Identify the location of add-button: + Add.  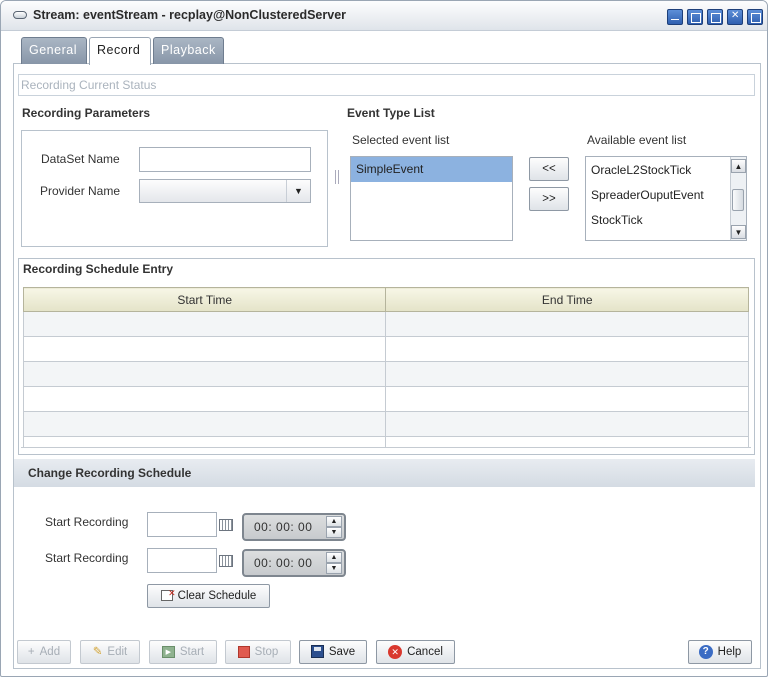
(44, 652).